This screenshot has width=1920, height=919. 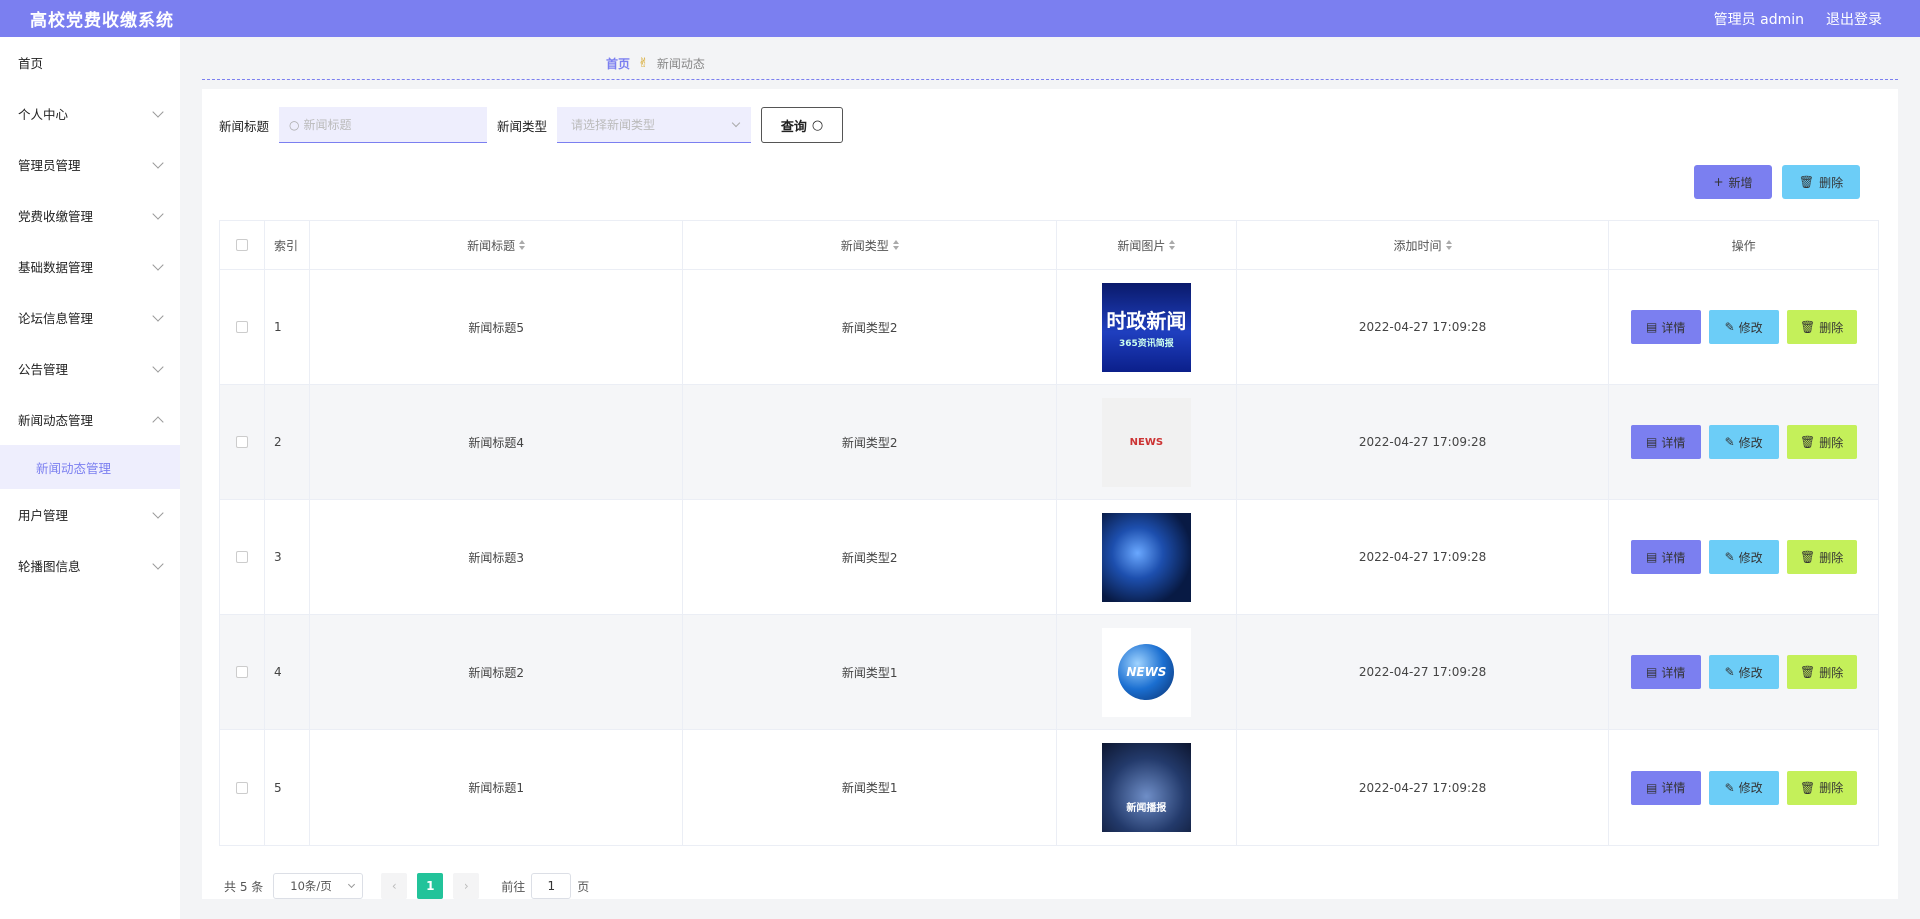 I want to click on logout-link: 退出登录, so click(x=1854, y=19).